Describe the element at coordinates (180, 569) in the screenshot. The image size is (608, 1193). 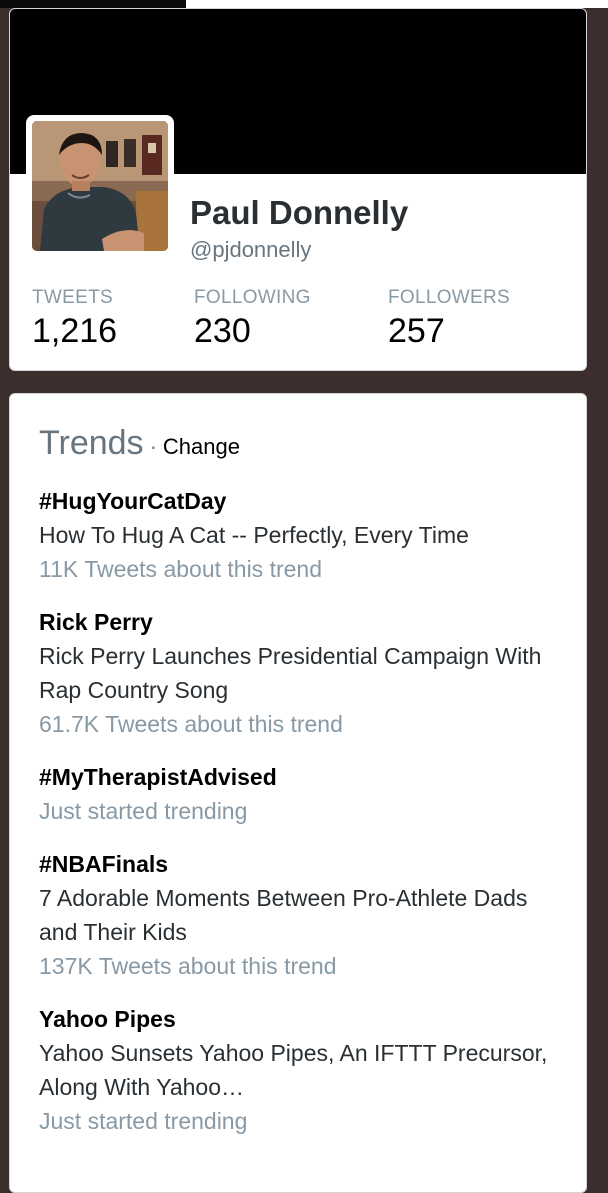
I see `trend-meta: 11K Tweets about this trend` at that location.